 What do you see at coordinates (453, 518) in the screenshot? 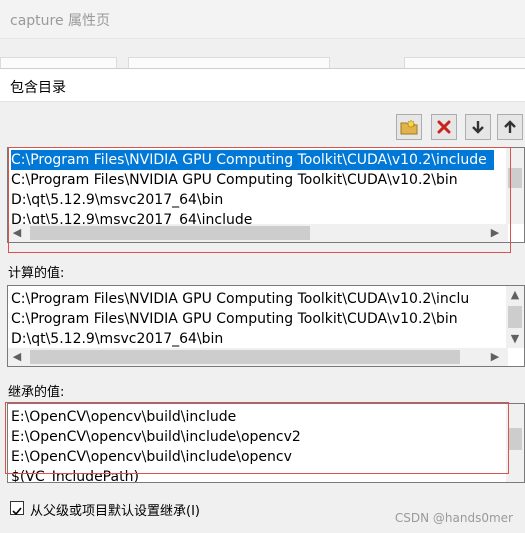
I see `watermark: CSDN @hands0mer` at bounding box center [453, 518].